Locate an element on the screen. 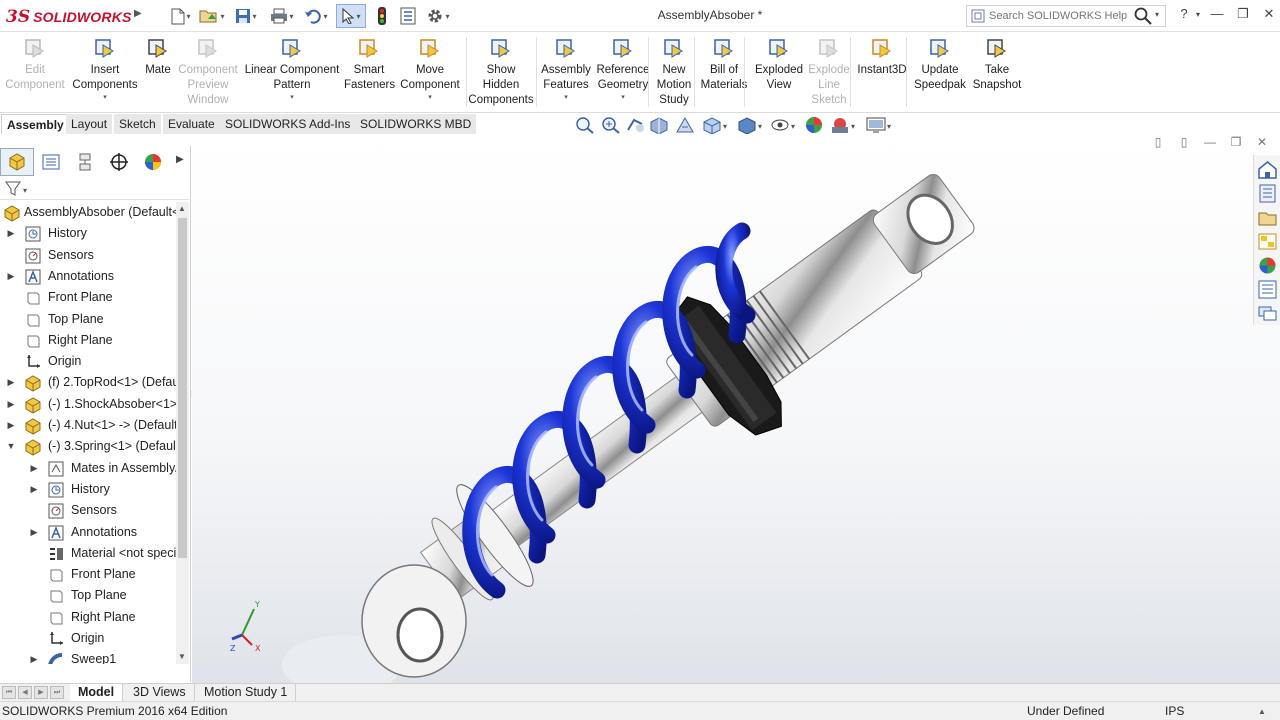 Image resolution: width=1280 pixels, height=720 pixels. scroll-down-icon: ▼ is located at coordinates (182, 656).